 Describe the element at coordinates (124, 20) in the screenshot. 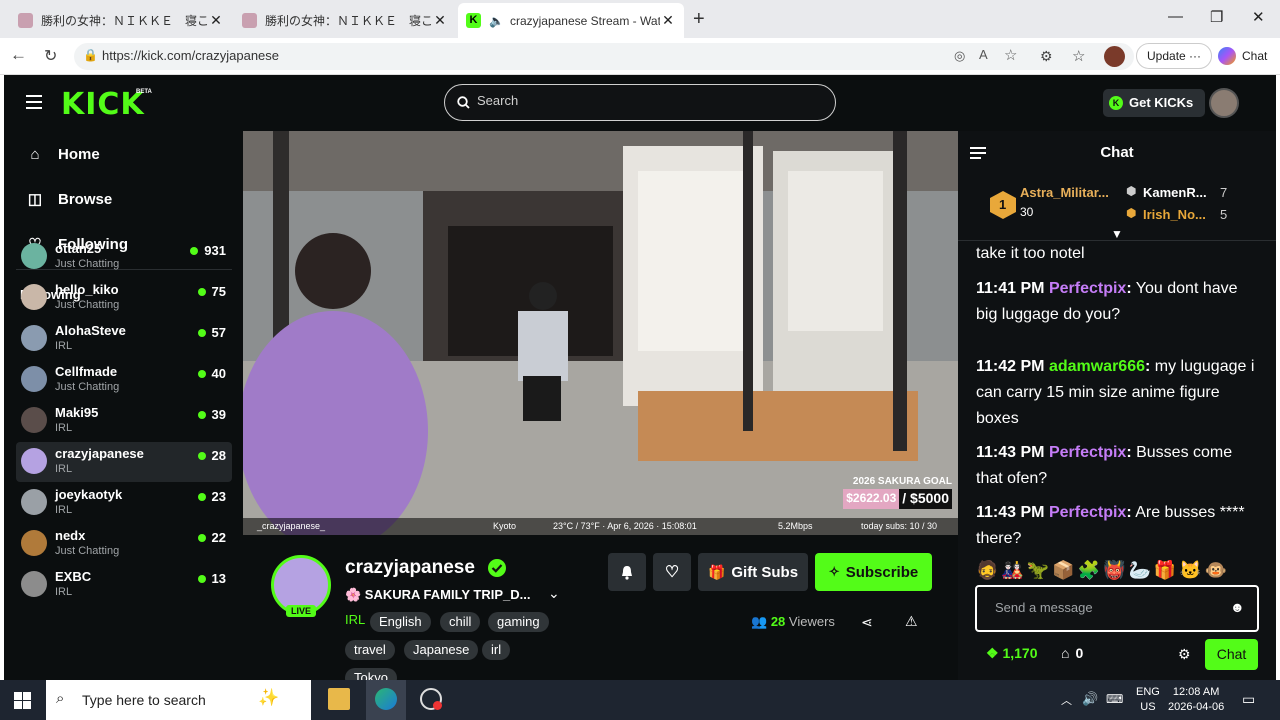

I see `tab-title: 勝利の女神：ＮＩＫＫＥ 寝ころび` at that location.